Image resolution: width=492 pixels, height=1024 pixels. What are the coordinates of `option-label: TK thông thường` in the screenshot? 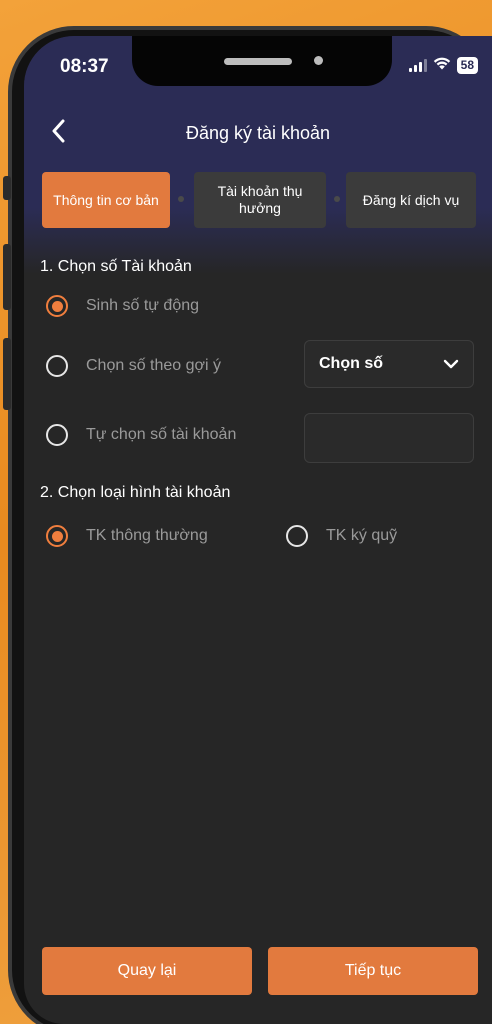 It's located at (147, 535).